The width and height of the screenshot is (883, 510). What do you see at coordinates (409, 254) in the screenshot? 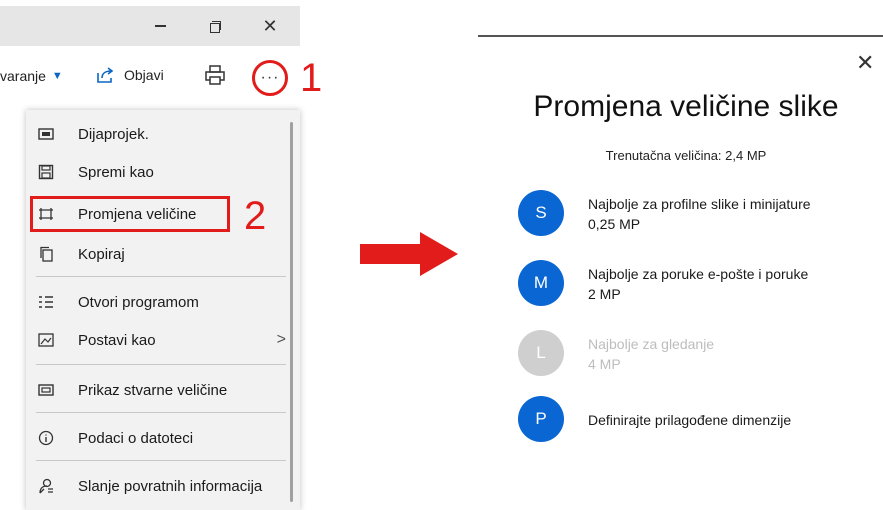
I see `arrow-right-icon` at bounding box center [409, 254].